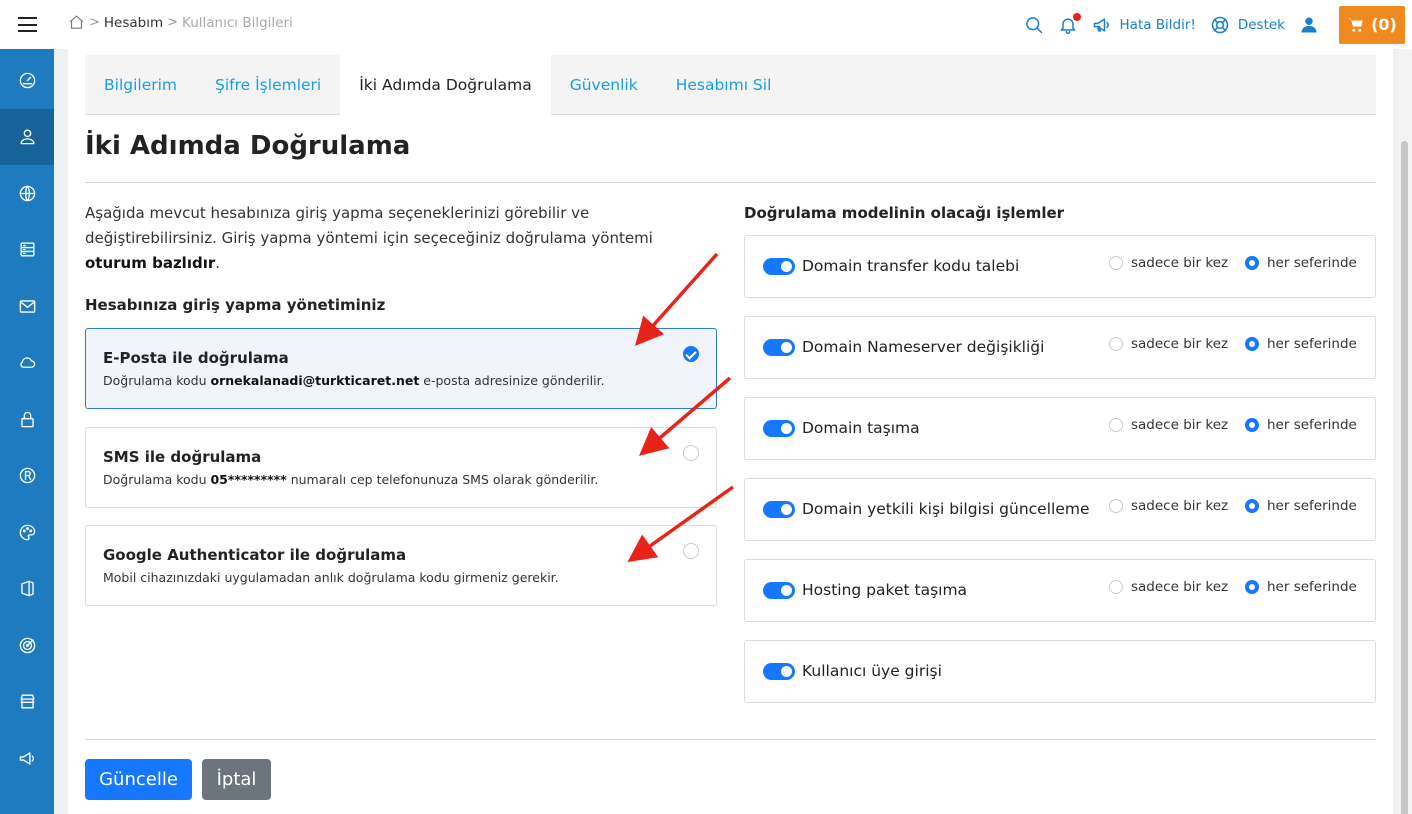 This screenshot has width=1412, height=814. What do you see at coordinates (196, 358) in the screenshot?
I see `option-title: E-Posta ile doğrulama` at bounding box center [196, 358].